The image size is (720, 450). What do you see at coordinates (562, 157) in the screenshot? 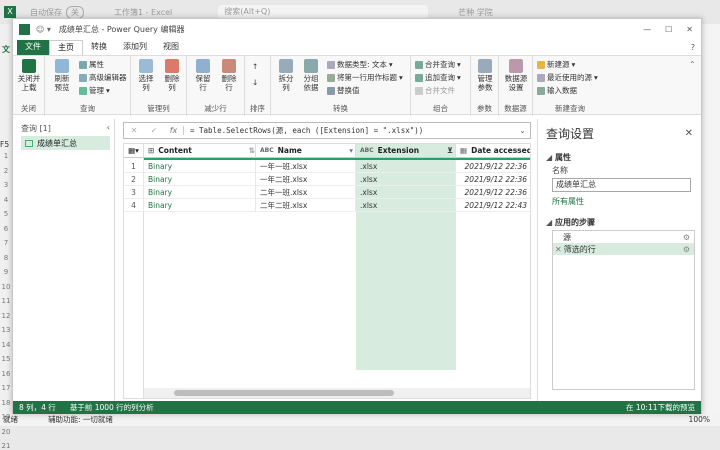
I see `properties-header-label: 属性` at bounding box center [562, 157].